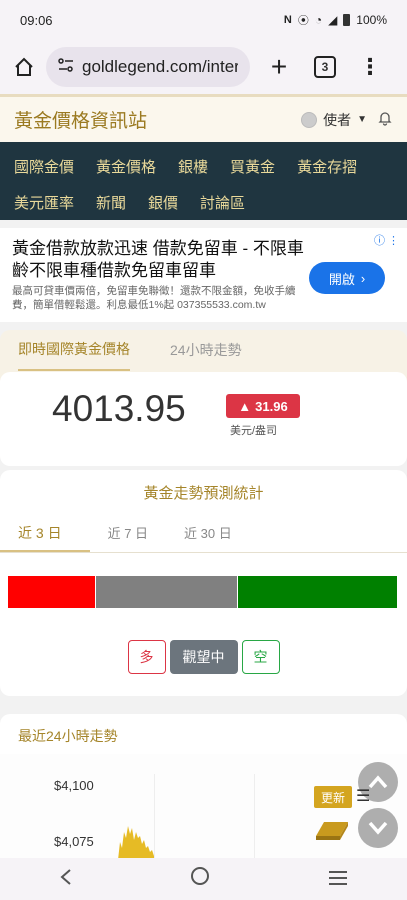 Image resolution: width=407 pixels, height=900 pixels. I want to click on nav-item-intl-gold: 國際金價, so click(44, 166).